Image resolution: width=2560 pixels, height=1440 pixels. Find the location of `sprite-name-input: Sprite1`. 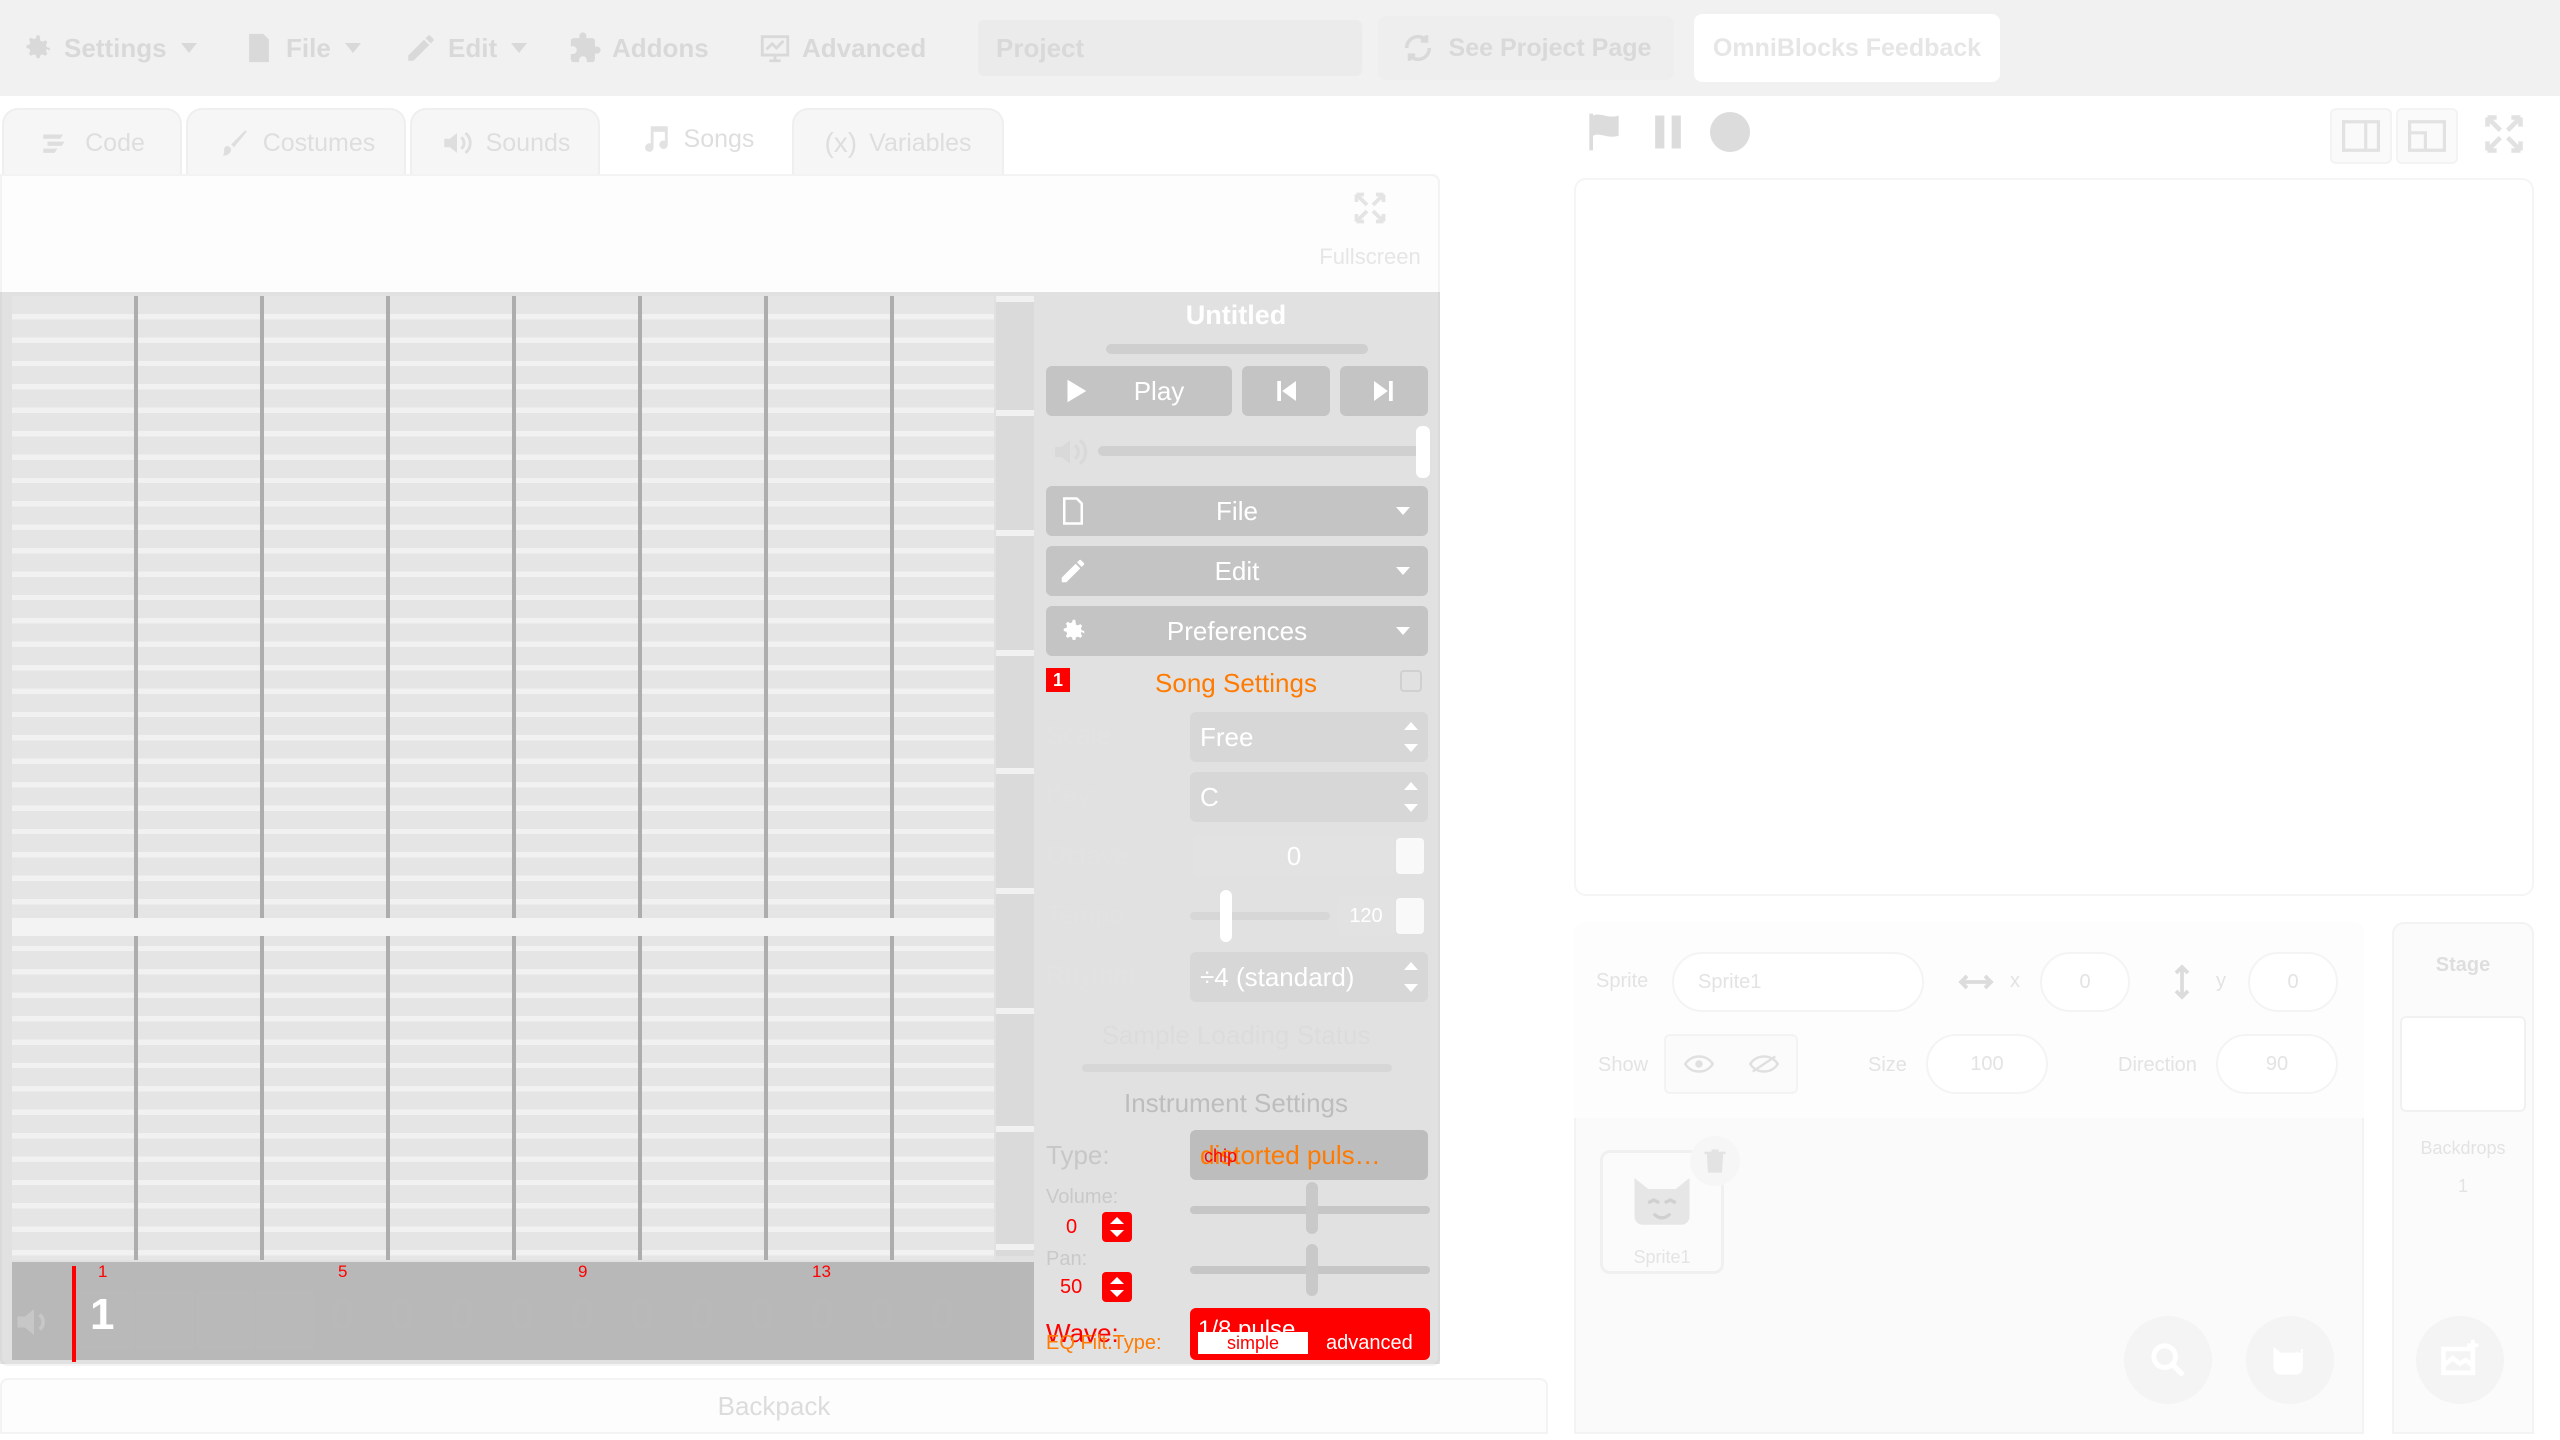

sprite-name-input: Sprite1 is located at coordinates (1798, 982).